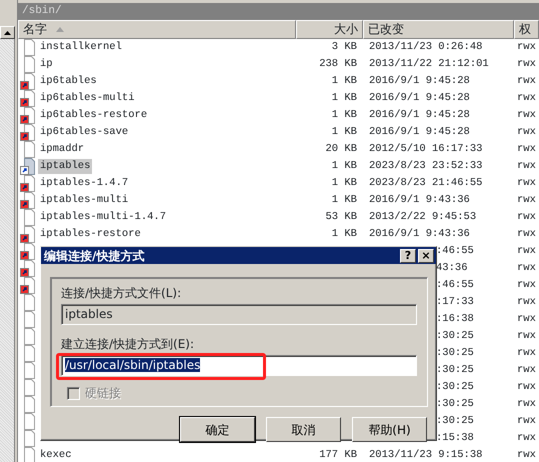 The image size is (539, 462). What do you see at coordinates (103, 393) in the screenshot?
I see `checkbox-label: 硬链接` at bounding box center [103, 393].